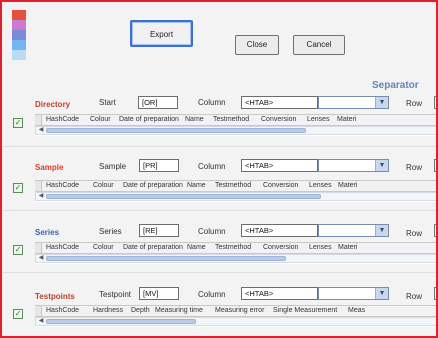 The height and width of the screenshot is (338, 438). What do you see at coordinates (159, 165) in the screenshot?
I see `sample-input: [PR]` at bounding box center [159, 165].